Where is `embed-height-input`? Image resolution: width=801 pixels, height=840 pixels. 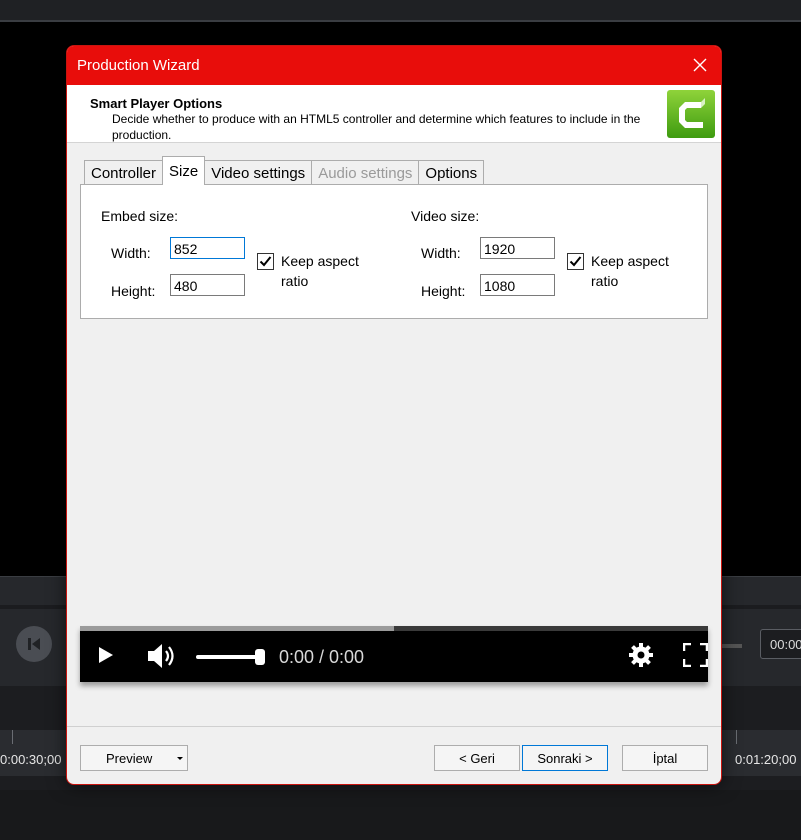 embed-height-input is located at coordinates (207, 285).